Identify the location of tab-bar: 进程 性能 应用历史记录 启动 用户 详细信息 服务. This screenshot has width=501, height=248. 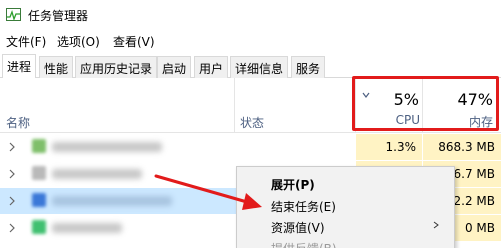
(250, 66).